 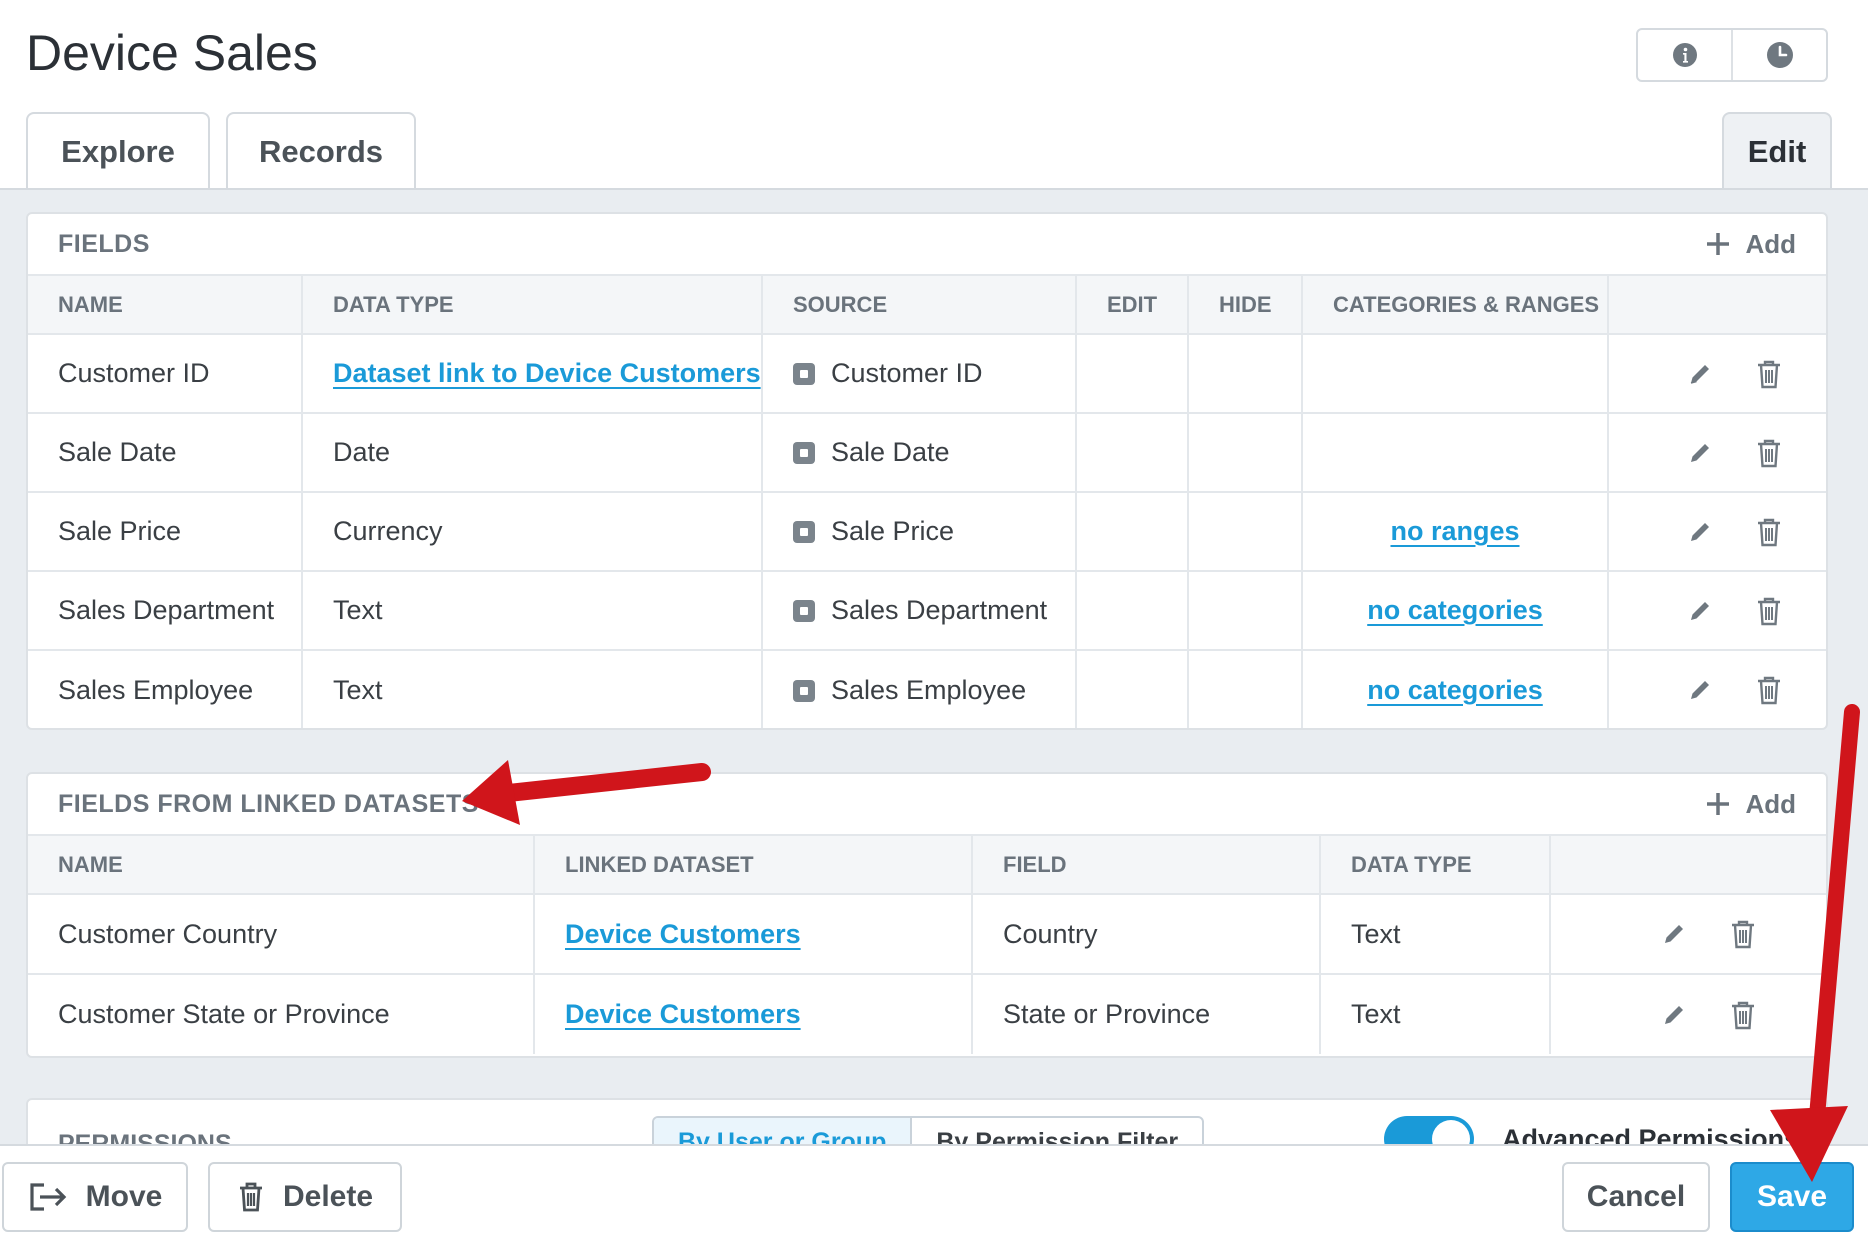 What do you see at coordinates (907, 373) in the screenshot?
I see `field-source-label: Customer ID` at bounding box center [907, 373].